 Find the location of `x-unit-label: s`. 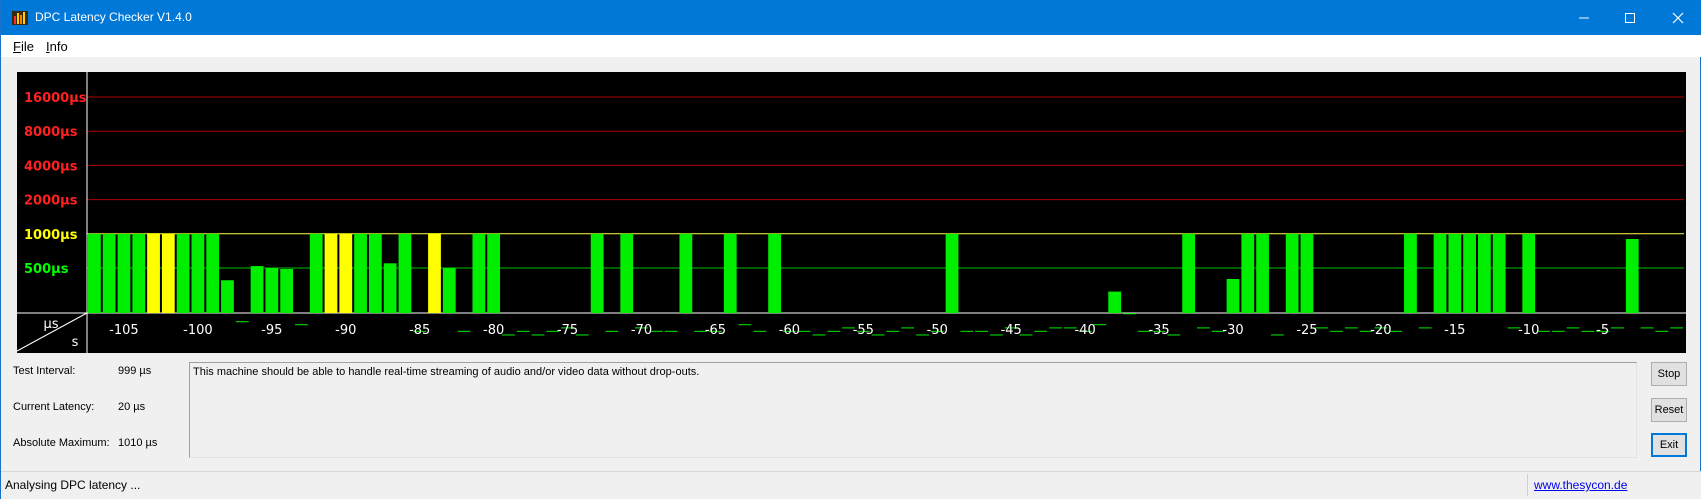

x-unit-label: s is located at coordinates (75, 342).